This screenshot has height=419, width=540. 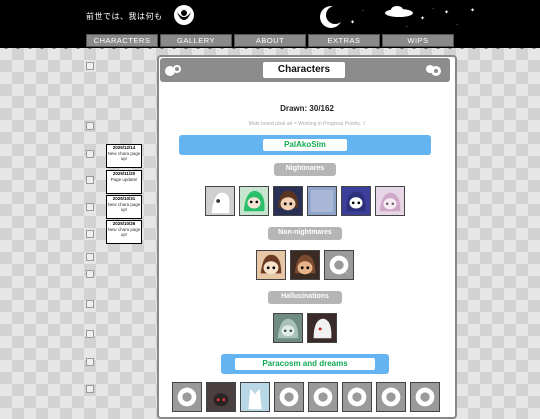 I want to click on pill-non-nightmares: Non-nightmares, so click(x=305, y=233).